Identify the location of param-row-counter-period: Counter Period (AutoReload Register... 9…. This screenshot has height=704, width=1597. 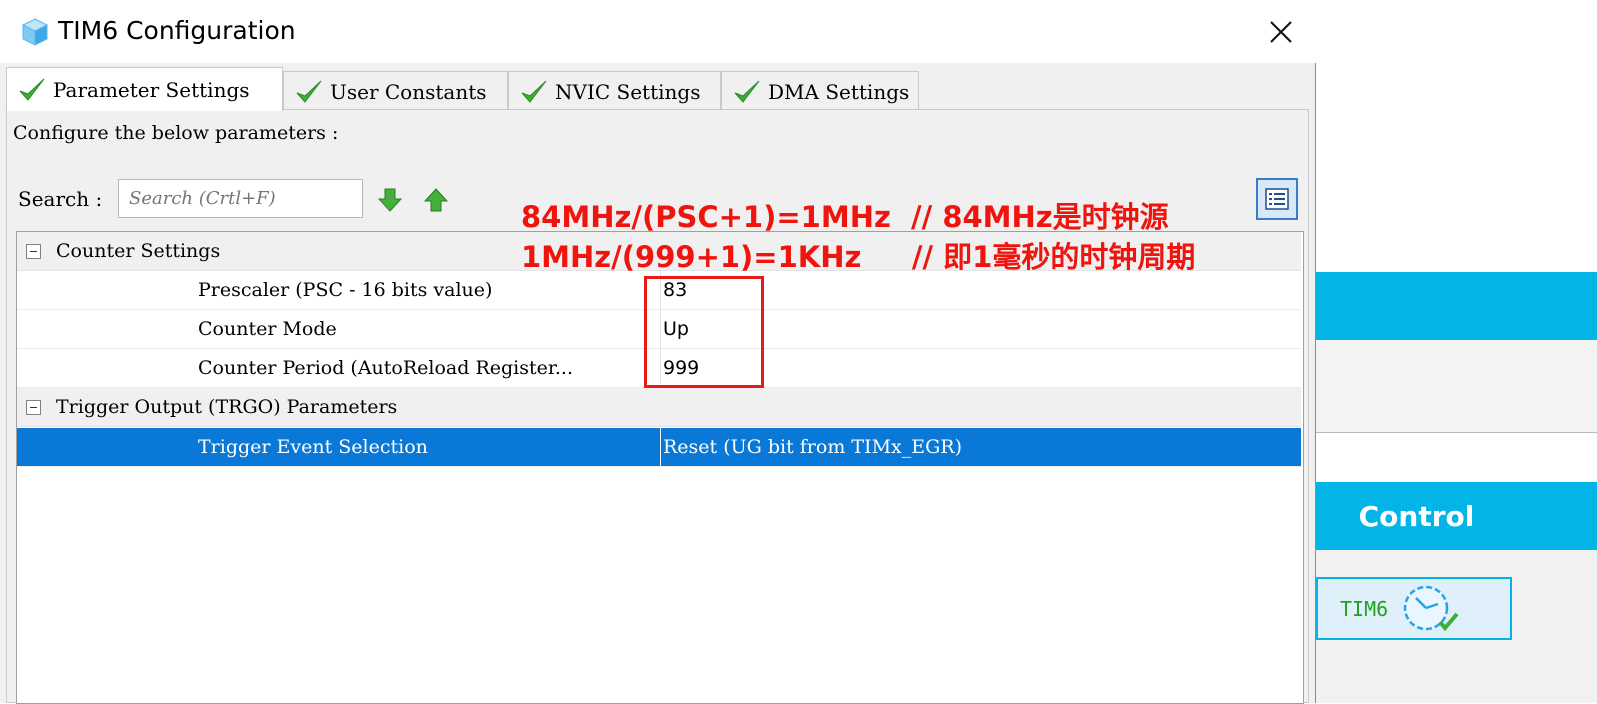
(659, 368).